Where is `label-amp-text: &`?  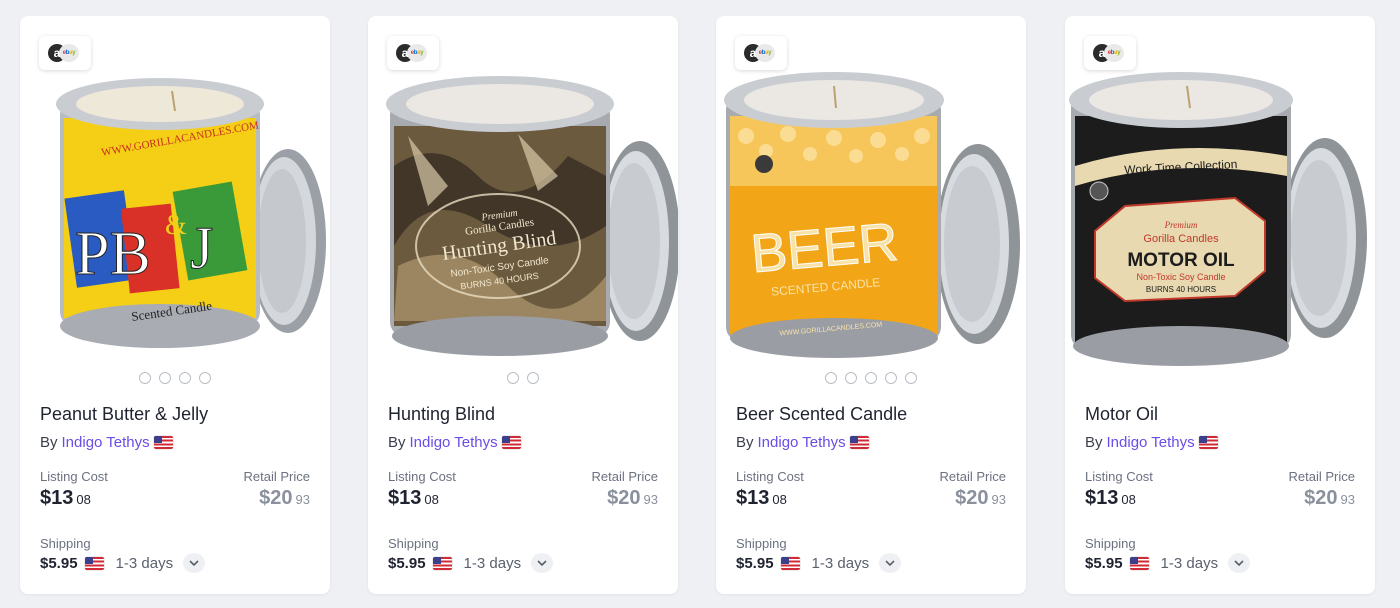
label-amp-text: & is located at coordinates (176, 225).